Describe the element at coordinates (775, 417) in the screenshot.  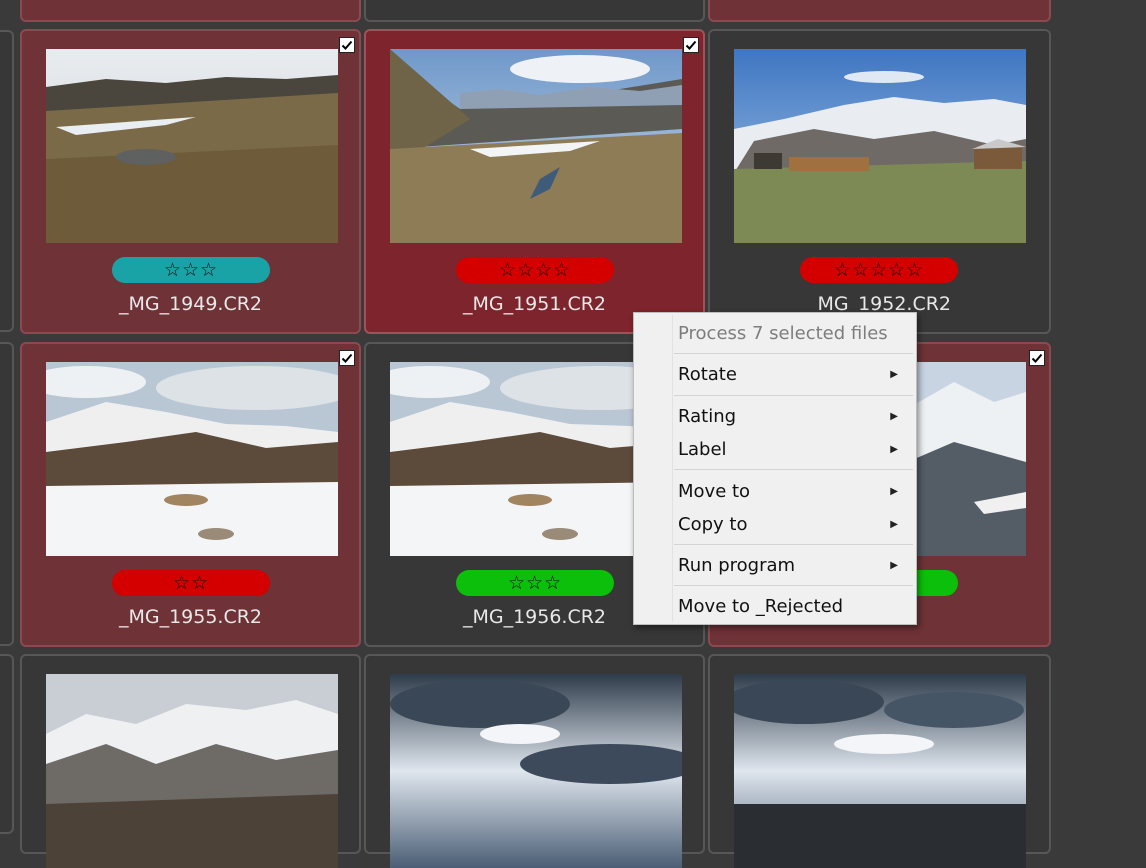
I see `menu-item-rating: Rating ▶` at that location.